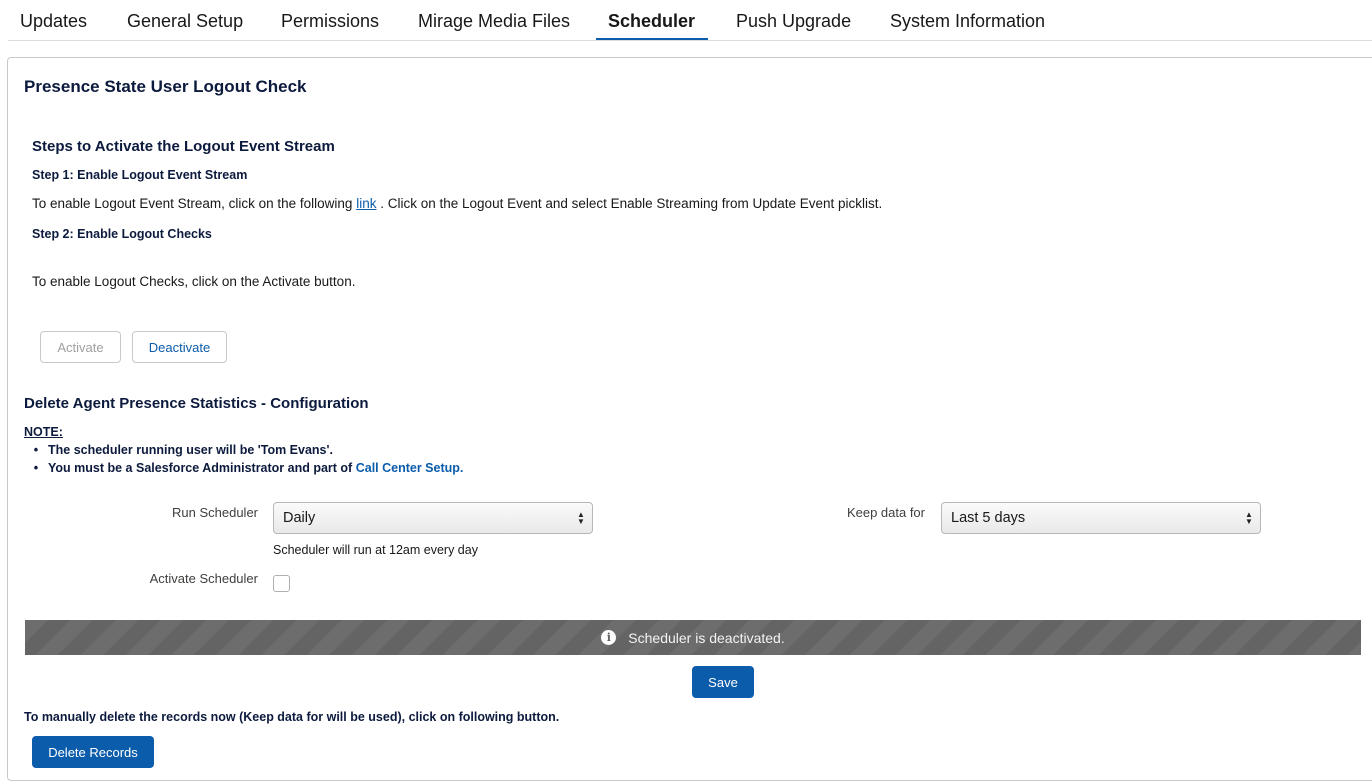 The width and height of the screenshot is (1372, 781). Describe the element at coordinates (652, 39) in the screenshot. I see `active-tab-indicator` at that location.